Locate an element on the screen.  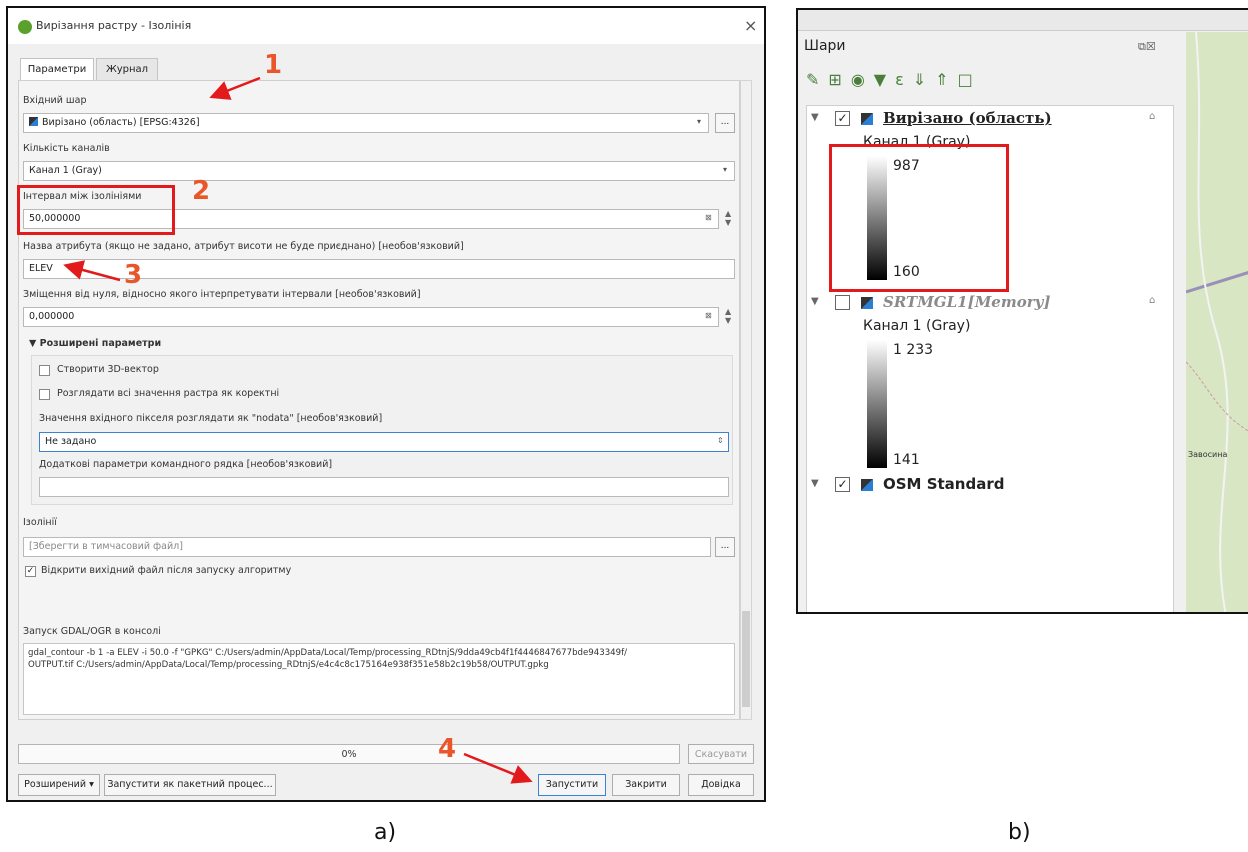
layer-2-max: 1 233 is located at coordinates (913, 350).